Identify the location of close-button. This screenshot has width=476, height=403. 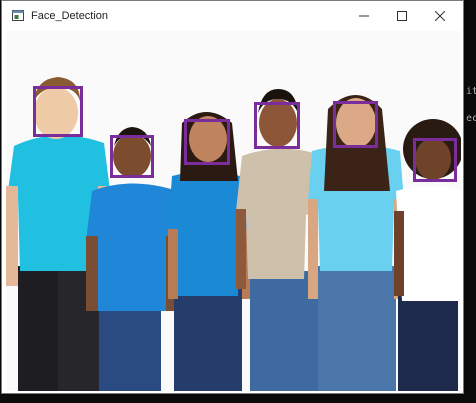
(440, 16).